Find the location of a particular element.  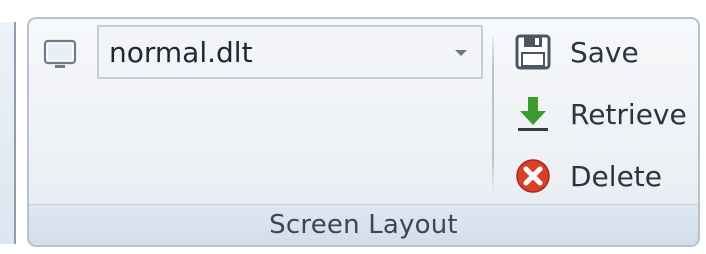

group-separator is located at coordinates (493, 114).